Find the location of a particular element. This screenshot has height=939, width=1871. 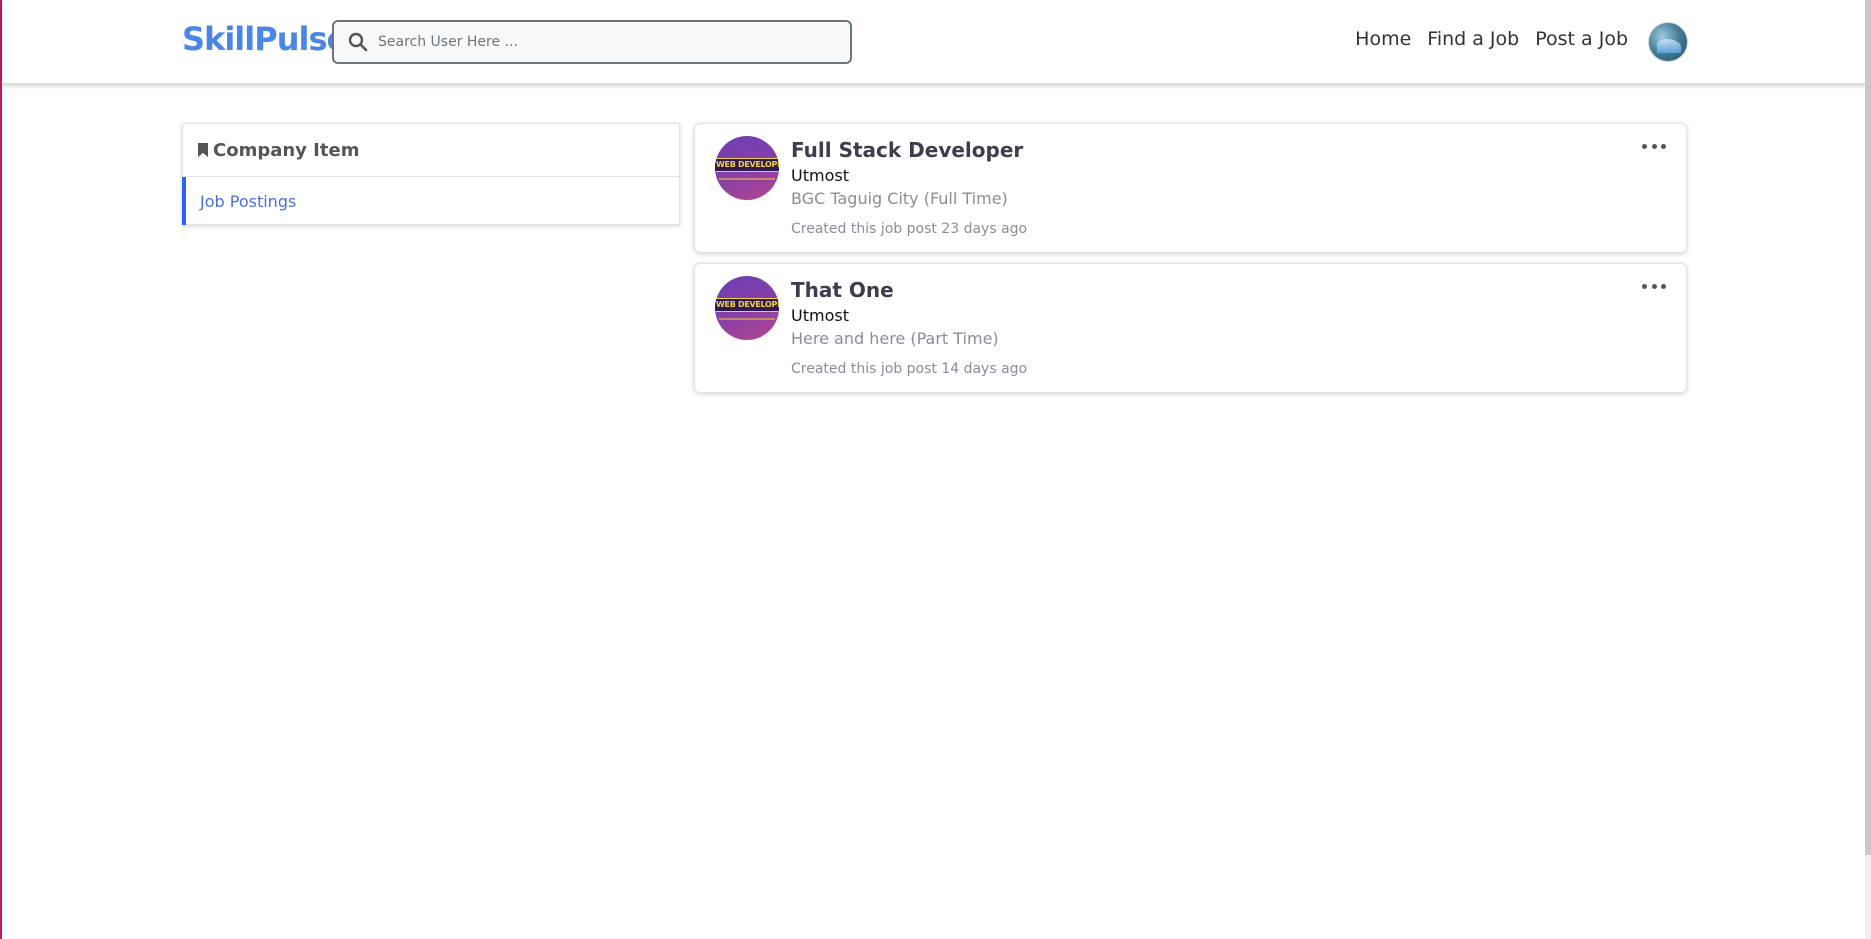

scrollbar-thumb is located at coordinates (1868, 427).